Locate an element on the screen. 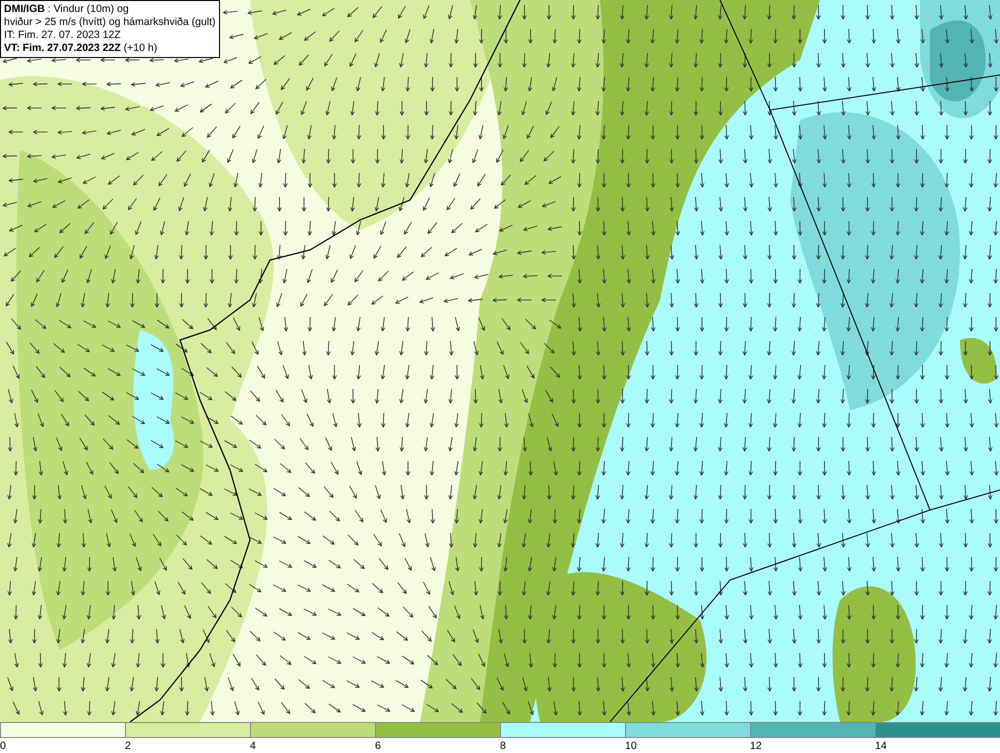  legend-tick-label: 2 is located at coordinates (128, 746).